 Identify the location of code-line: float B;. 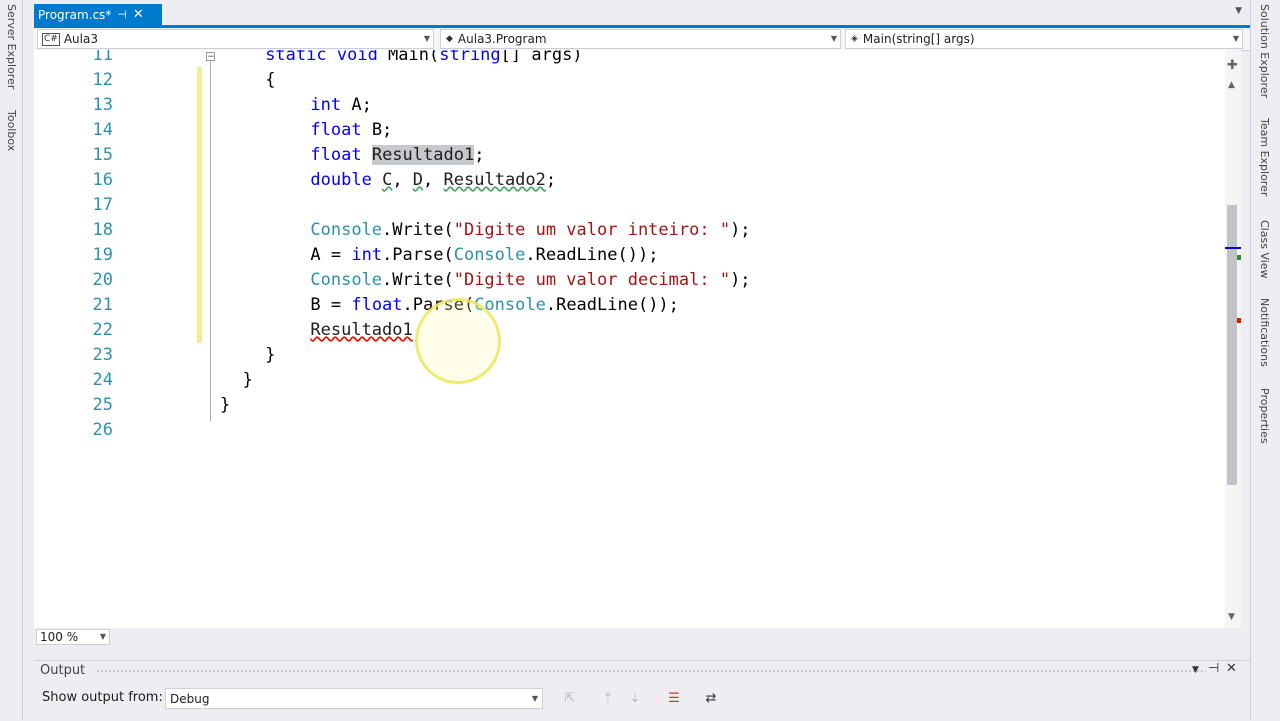
(351, 130).